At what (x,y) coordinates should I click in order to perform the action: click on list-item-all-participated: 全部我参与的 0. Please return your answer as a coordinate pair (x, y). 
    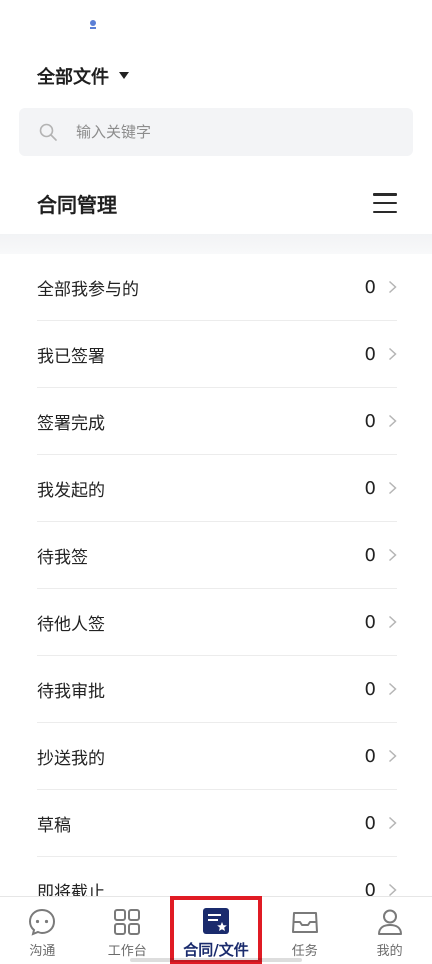
    Looking at the image, I should click on (217, 287).